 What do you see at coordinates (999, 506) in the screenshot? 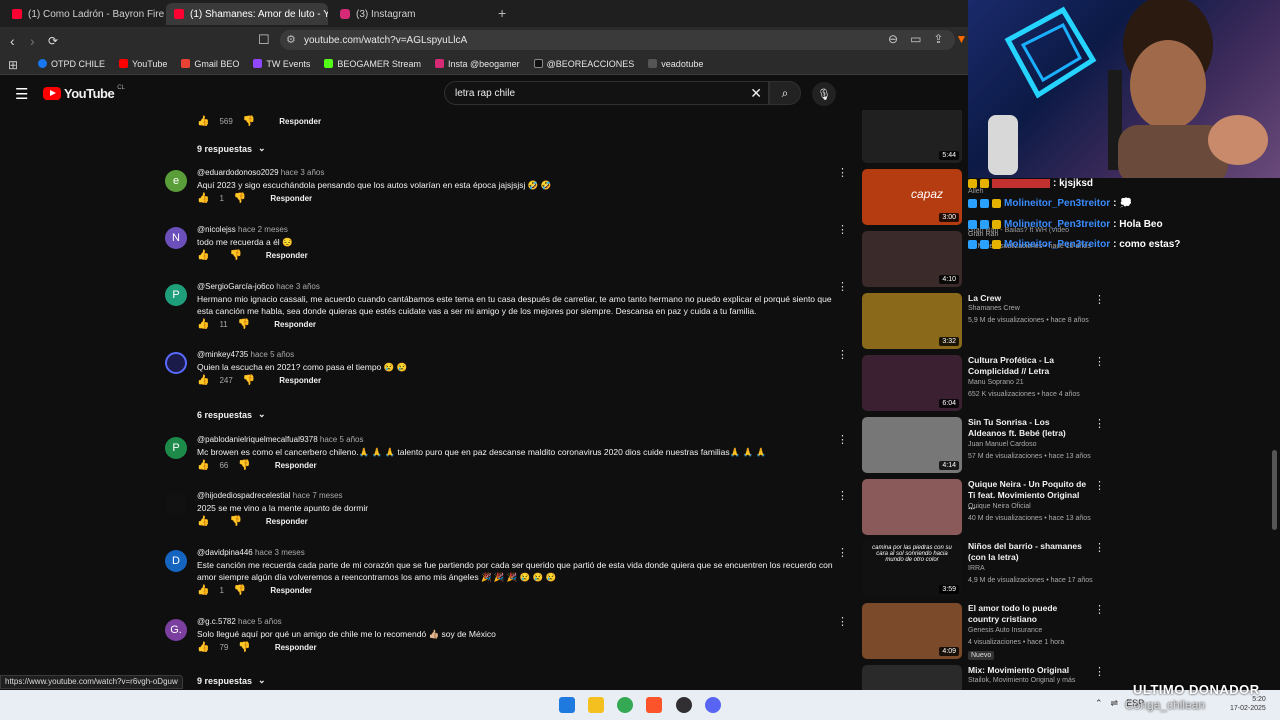
I see `video-channel: Quique Neira Oficial` at bounding box center [999, 506].